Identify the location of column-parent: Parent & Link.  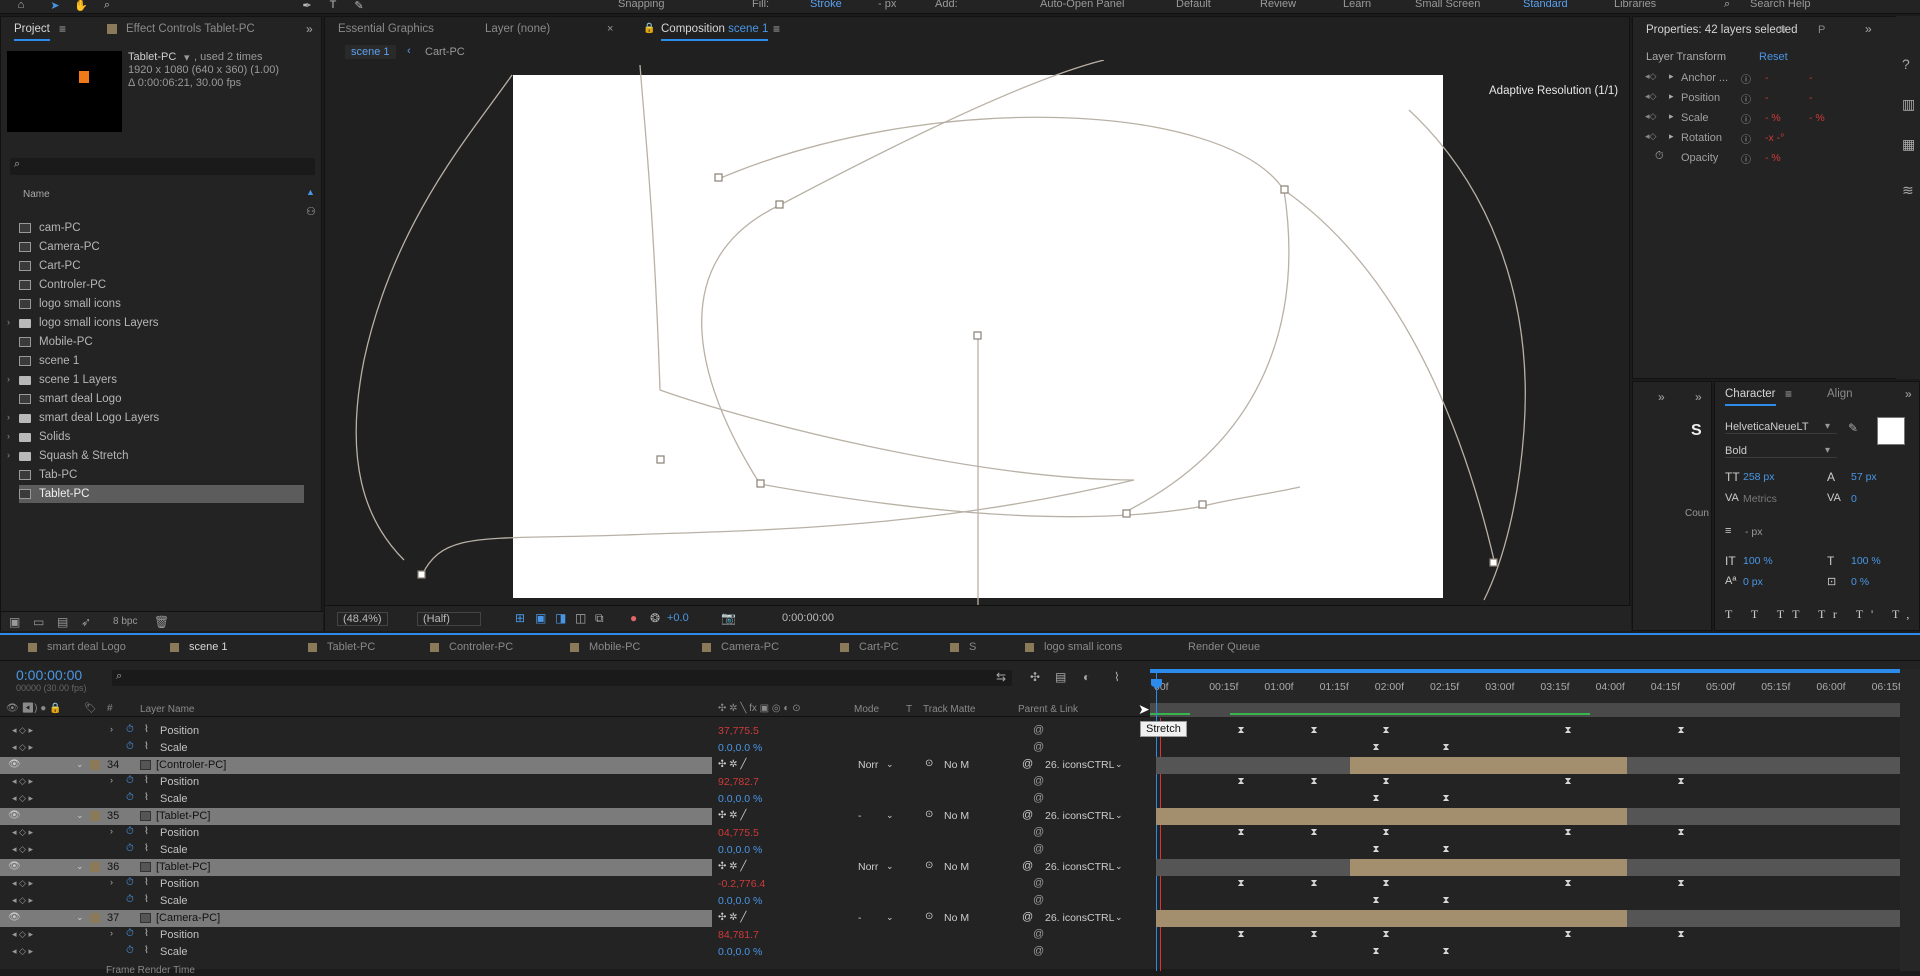
(1048, 709).